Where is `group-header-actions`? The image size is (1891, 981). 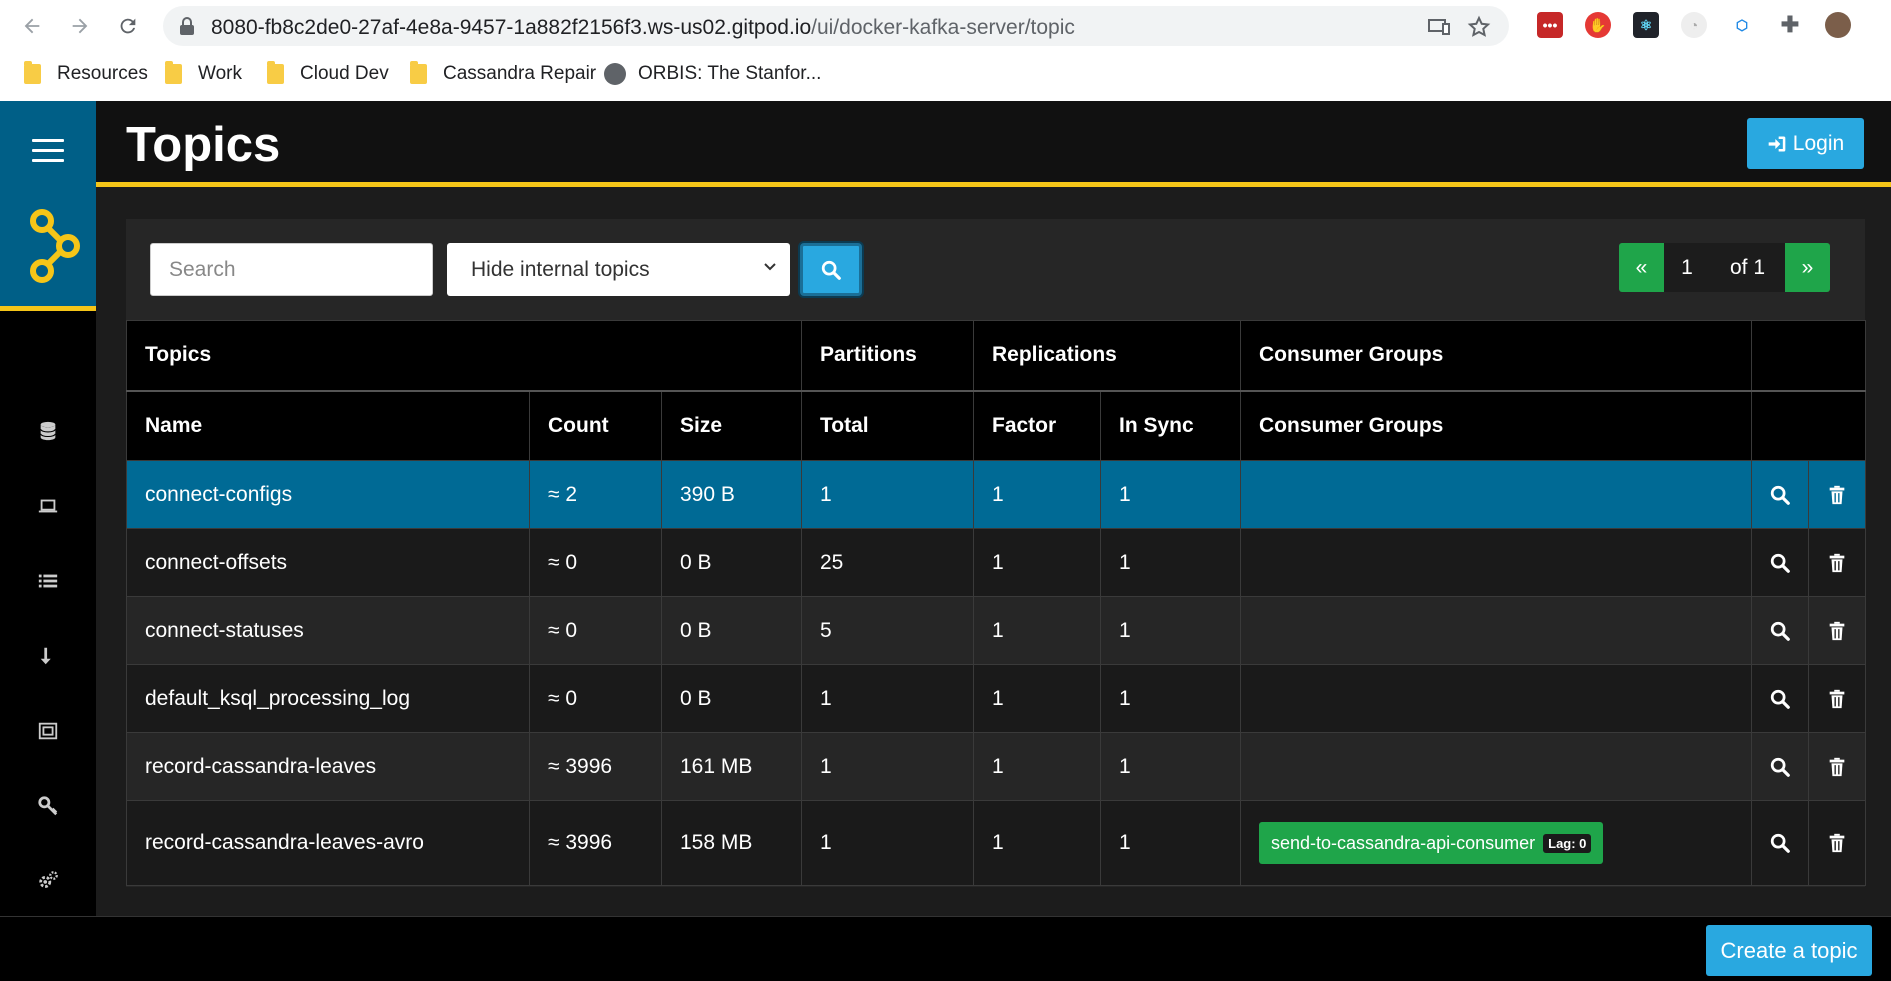 group-header-actions is located at coordinates (1808, 356).